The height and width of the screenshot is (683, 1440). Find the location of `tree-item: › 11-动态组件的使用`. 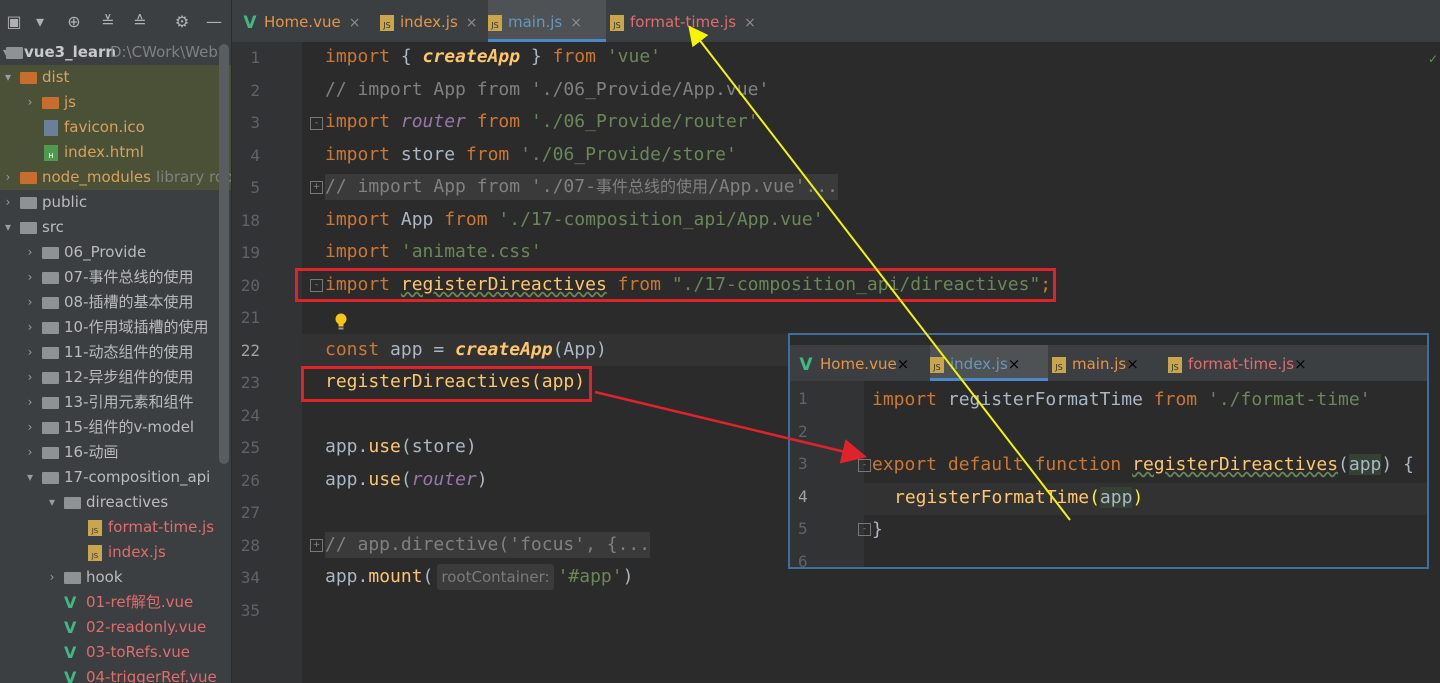

tree-item: › 11-动态组件的使用 is located at coordinates (115, 352).